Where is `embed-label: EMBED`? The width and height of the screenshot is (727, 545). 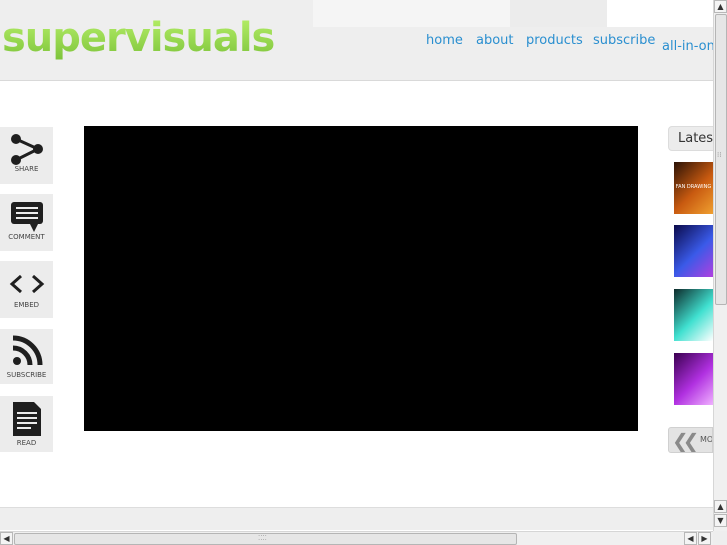
embed-label: EMBED is located at coordinates (26, 305).